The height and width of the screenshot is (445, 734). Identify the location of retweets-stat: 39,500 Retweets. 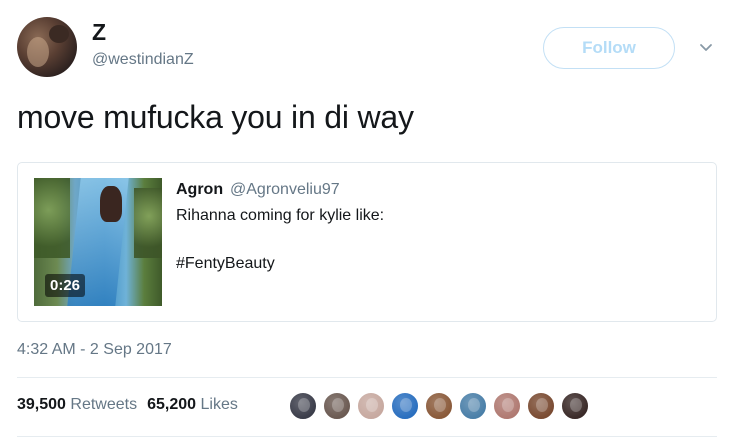
(77, 404).